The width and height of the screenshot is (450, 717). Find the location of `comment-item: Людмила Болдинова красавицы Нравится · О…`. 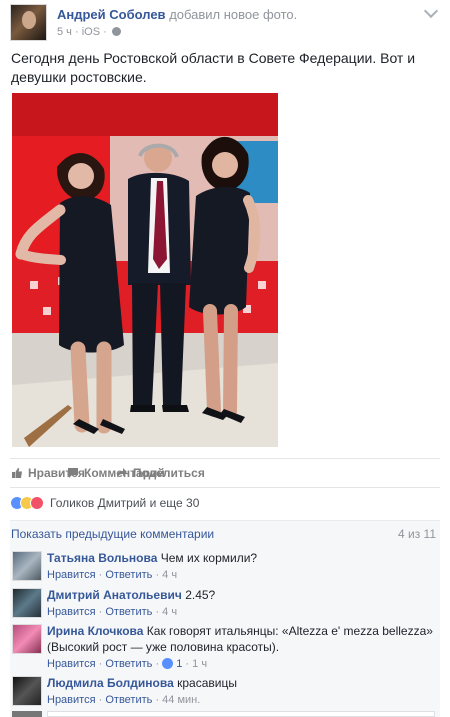

comment-item: Людмила Болдинова красавицы Нравится · О… is located at coordinates (223, 693).